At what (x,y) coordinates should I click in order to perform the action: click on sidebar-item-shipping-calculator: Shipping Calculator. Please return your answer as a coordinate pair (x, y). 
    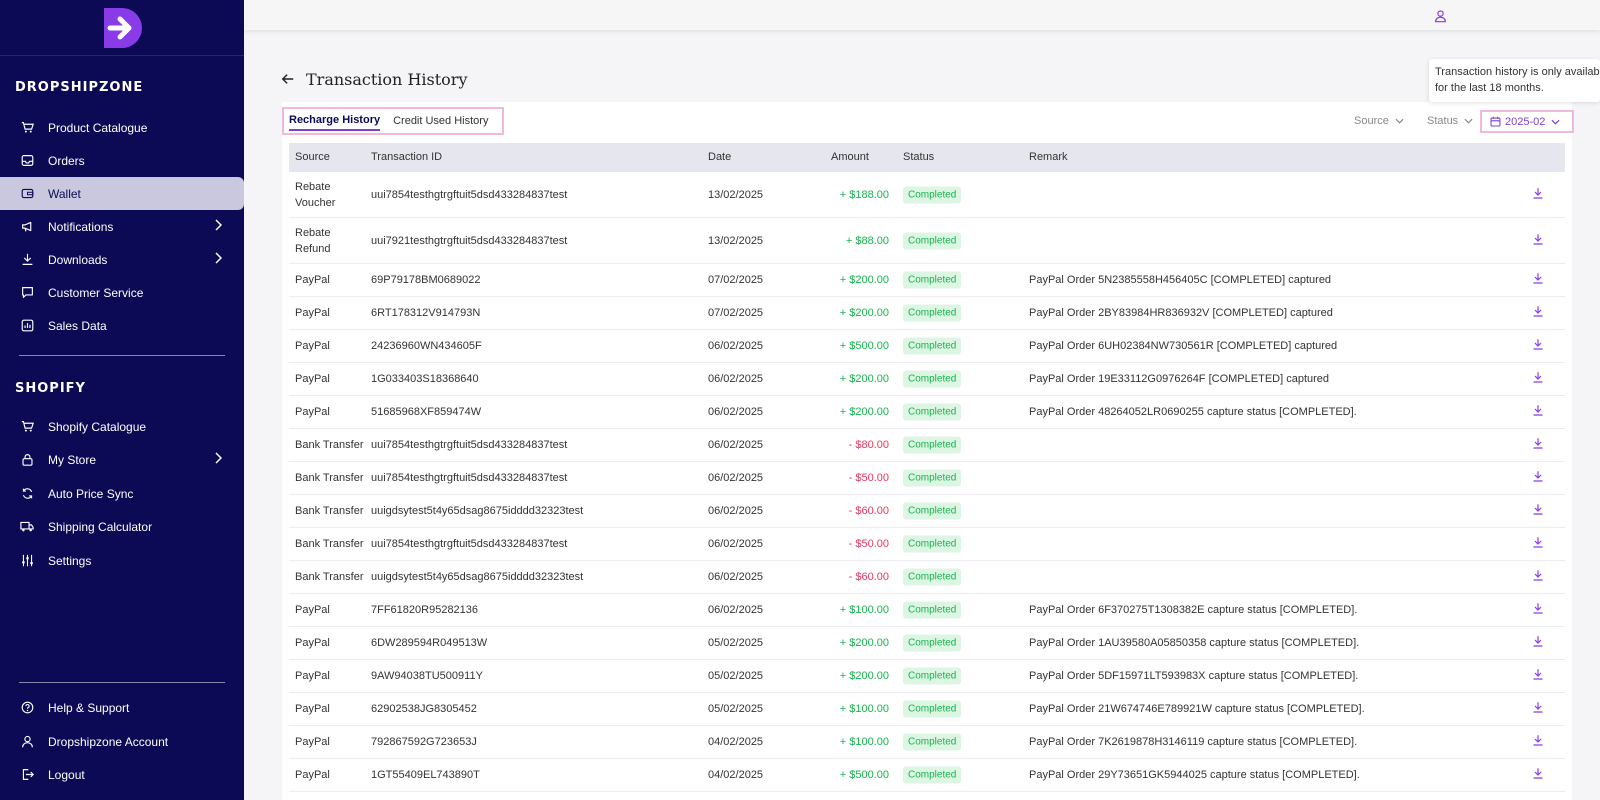
    Looking at the image, I should click on (122, 526).